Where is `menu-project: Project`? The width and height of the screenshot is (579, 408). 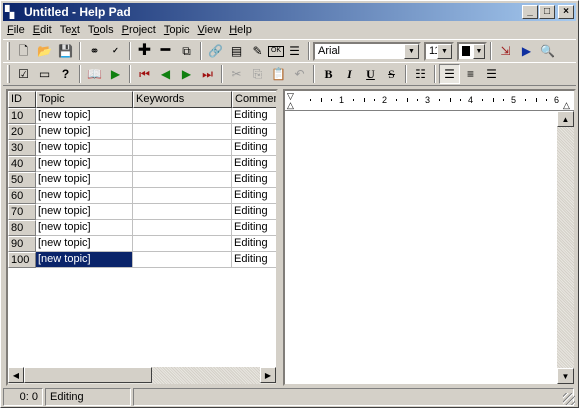 menu-project: Project is located at coordinates (139, 30).